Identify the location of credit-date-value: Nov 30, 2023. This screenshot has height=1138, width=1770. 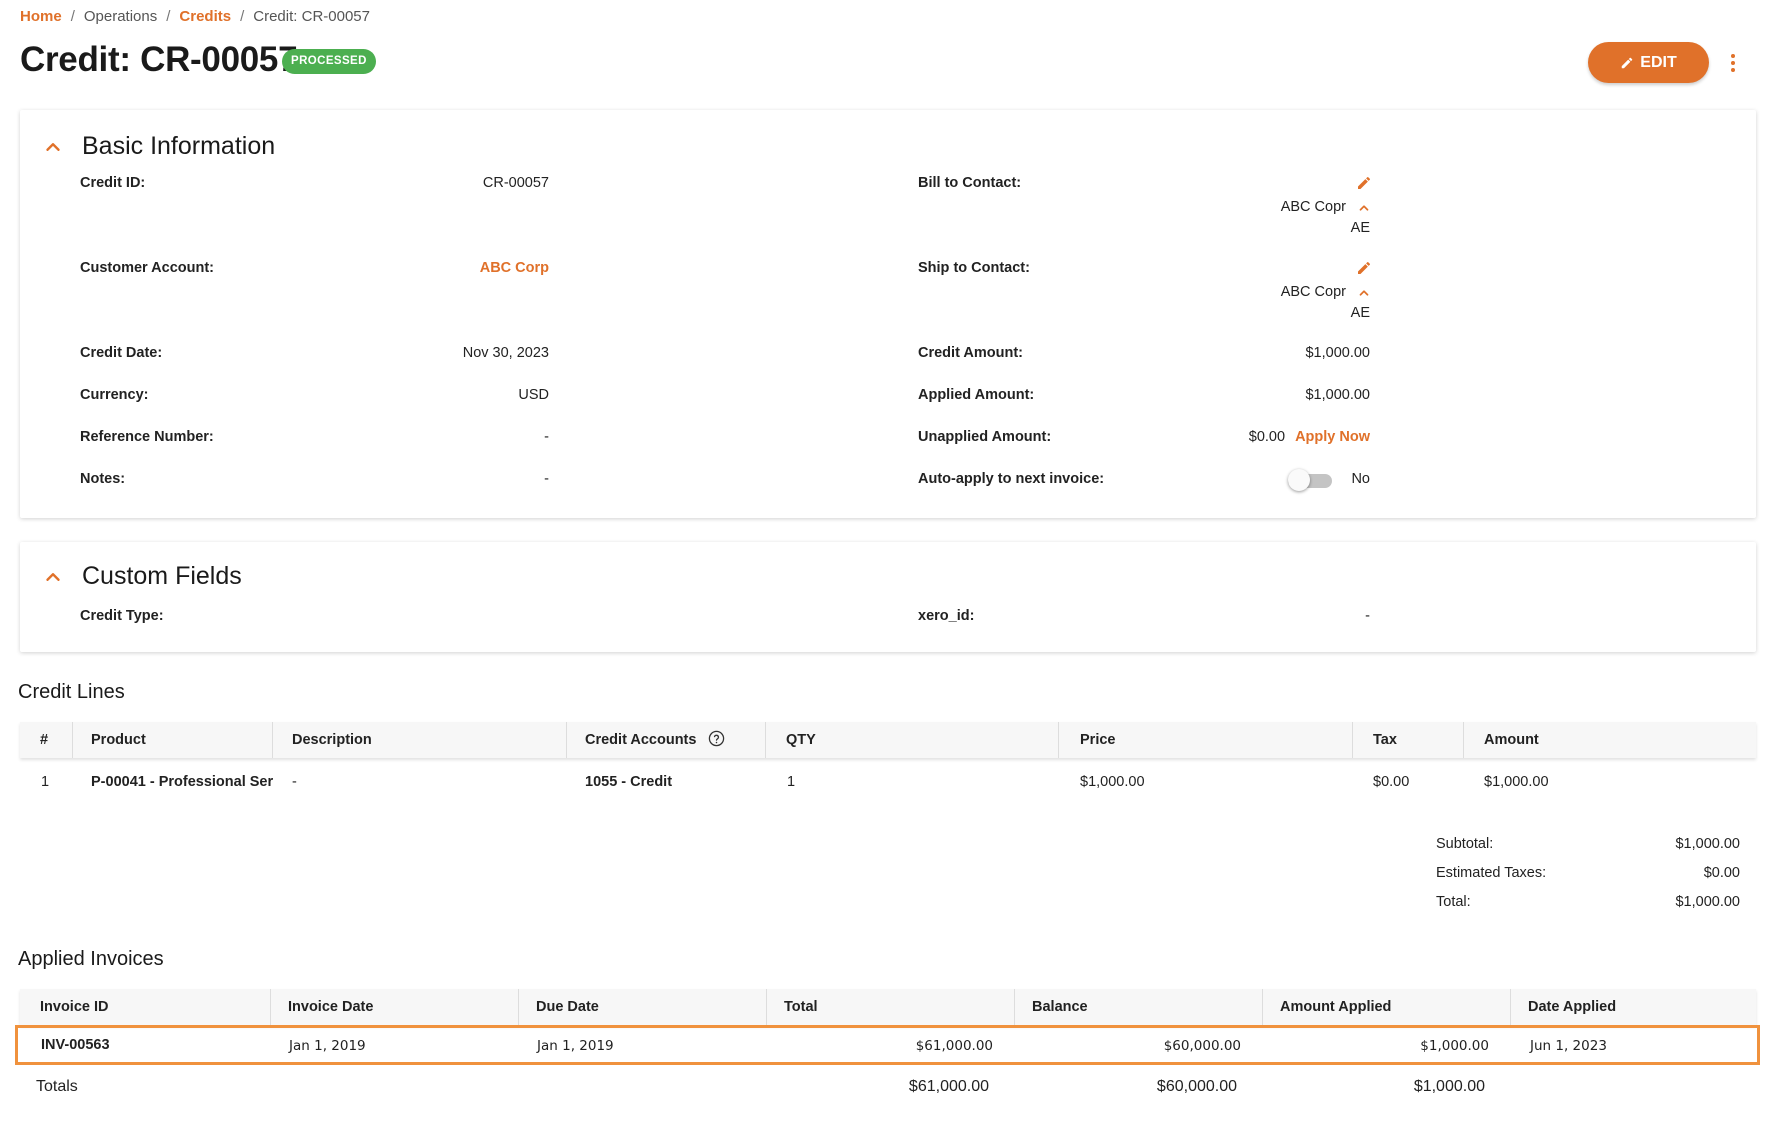
(505, 353).